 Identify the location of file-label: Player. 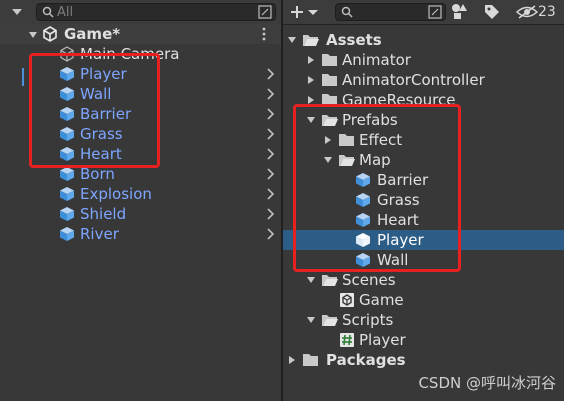
(382, 340).